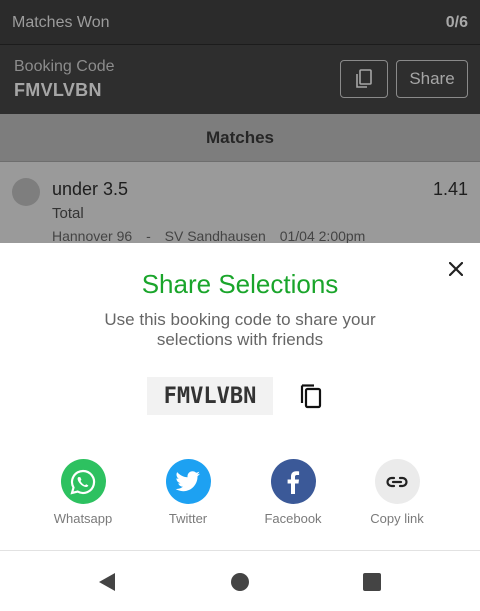 Image resolution: width=480 pixels, height=611 pixels. I want to click on selection-status-dot, so click(26, 192).